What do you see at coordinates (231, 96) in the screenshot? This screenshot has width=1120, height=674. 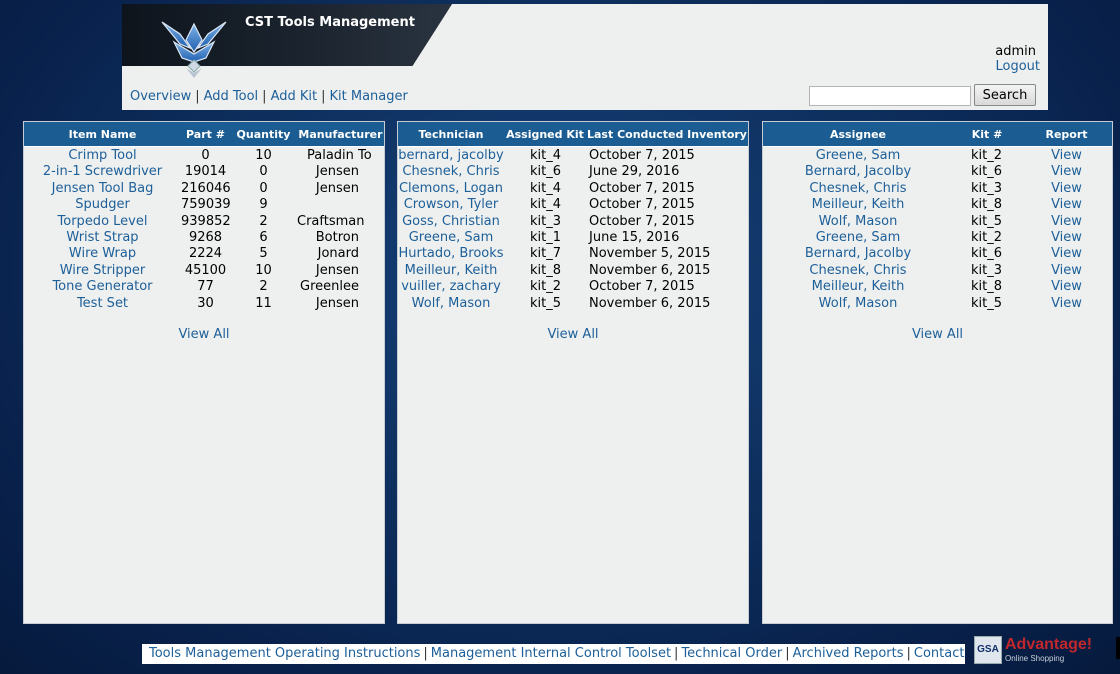 I see `nav-add-tool-link: Add Tool` at bounding box center [231, 96].